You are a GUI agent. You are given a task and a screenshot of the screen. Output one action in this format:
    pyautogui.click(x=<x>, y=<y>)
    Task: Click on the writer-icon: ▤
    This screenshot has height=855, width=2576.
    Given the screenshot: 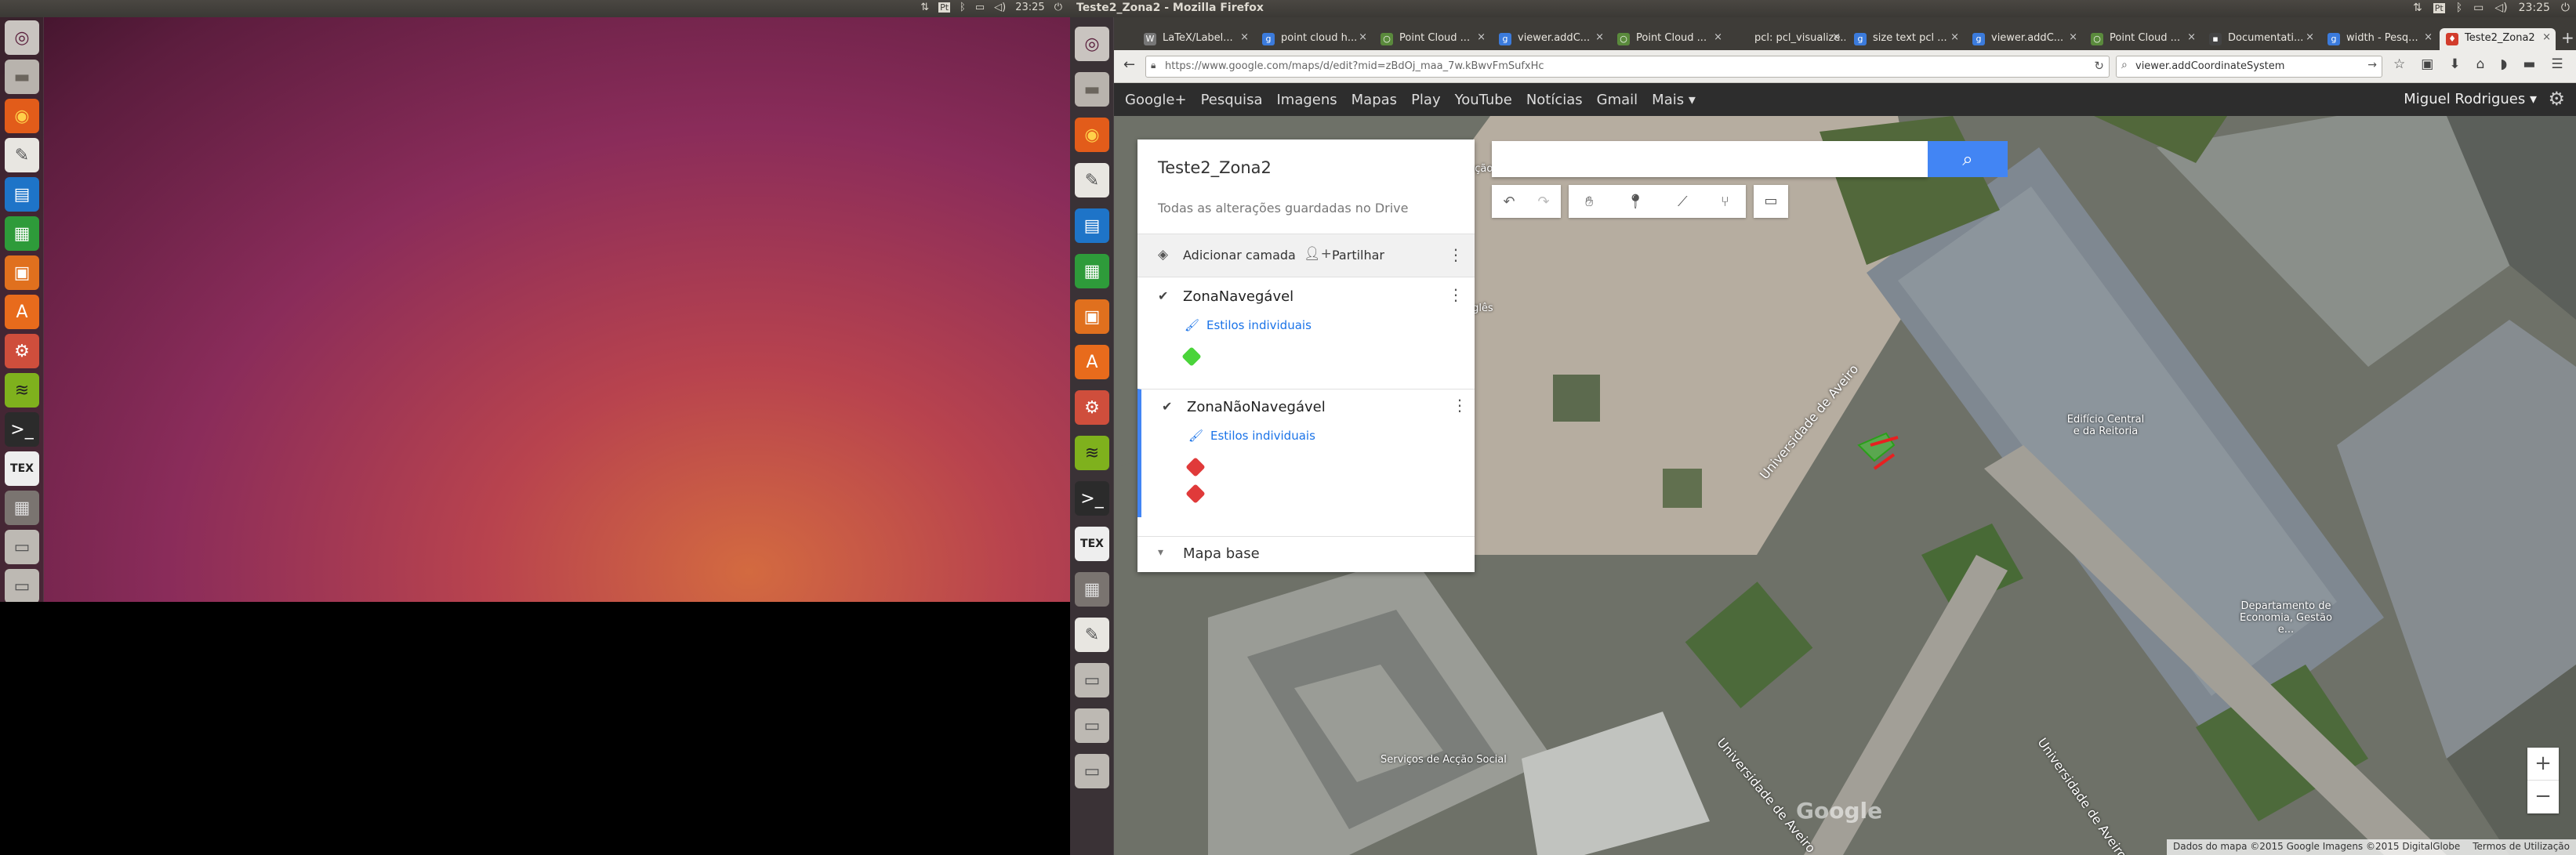 What is the action you would take?
    pyautogui.click(x=1092, y=225)
    